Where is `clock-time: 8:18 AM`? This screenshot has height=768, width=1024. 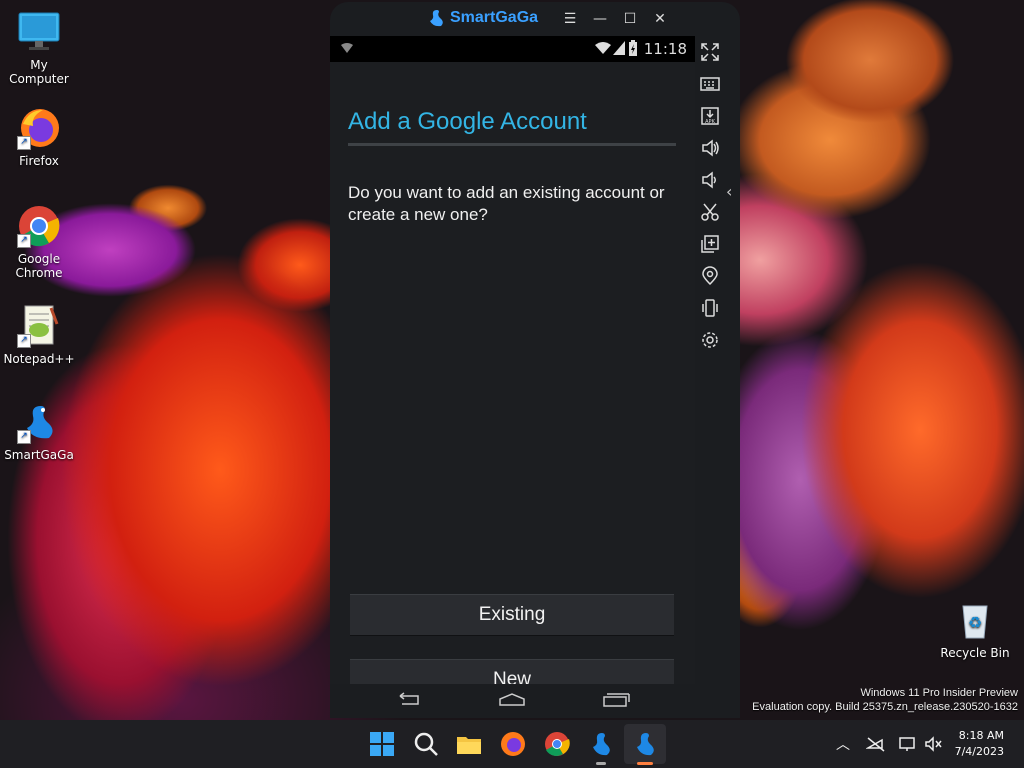 clock-time: 8:18 AM is located at coordinates (981, 735).